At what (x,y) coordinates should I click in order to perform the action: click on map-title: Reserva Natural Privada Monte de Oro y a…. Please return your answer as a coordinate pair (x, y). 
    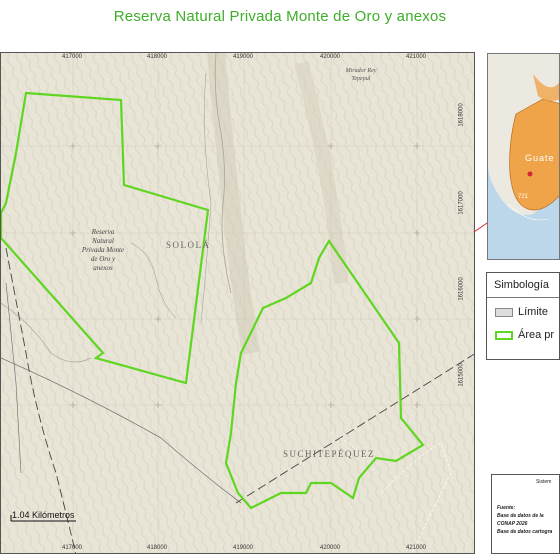
    Looking at the image, I should click on (280, 16).